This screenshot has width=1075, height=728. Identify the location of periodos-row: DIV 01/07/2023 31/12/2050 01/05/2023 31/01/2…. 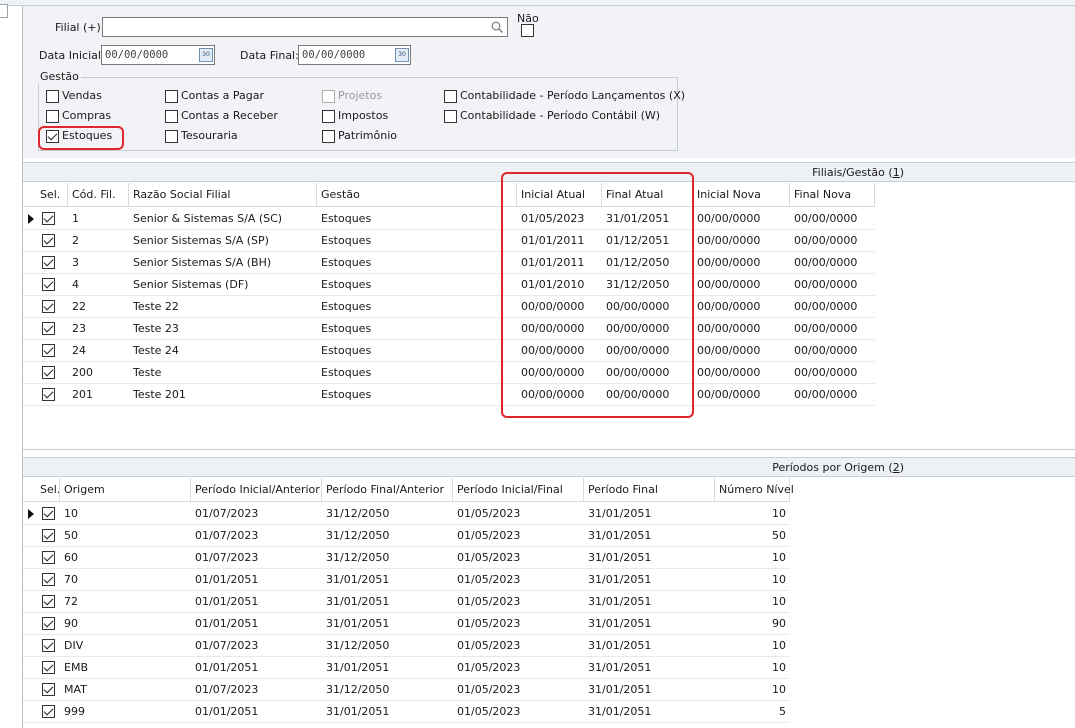
(406, 646).